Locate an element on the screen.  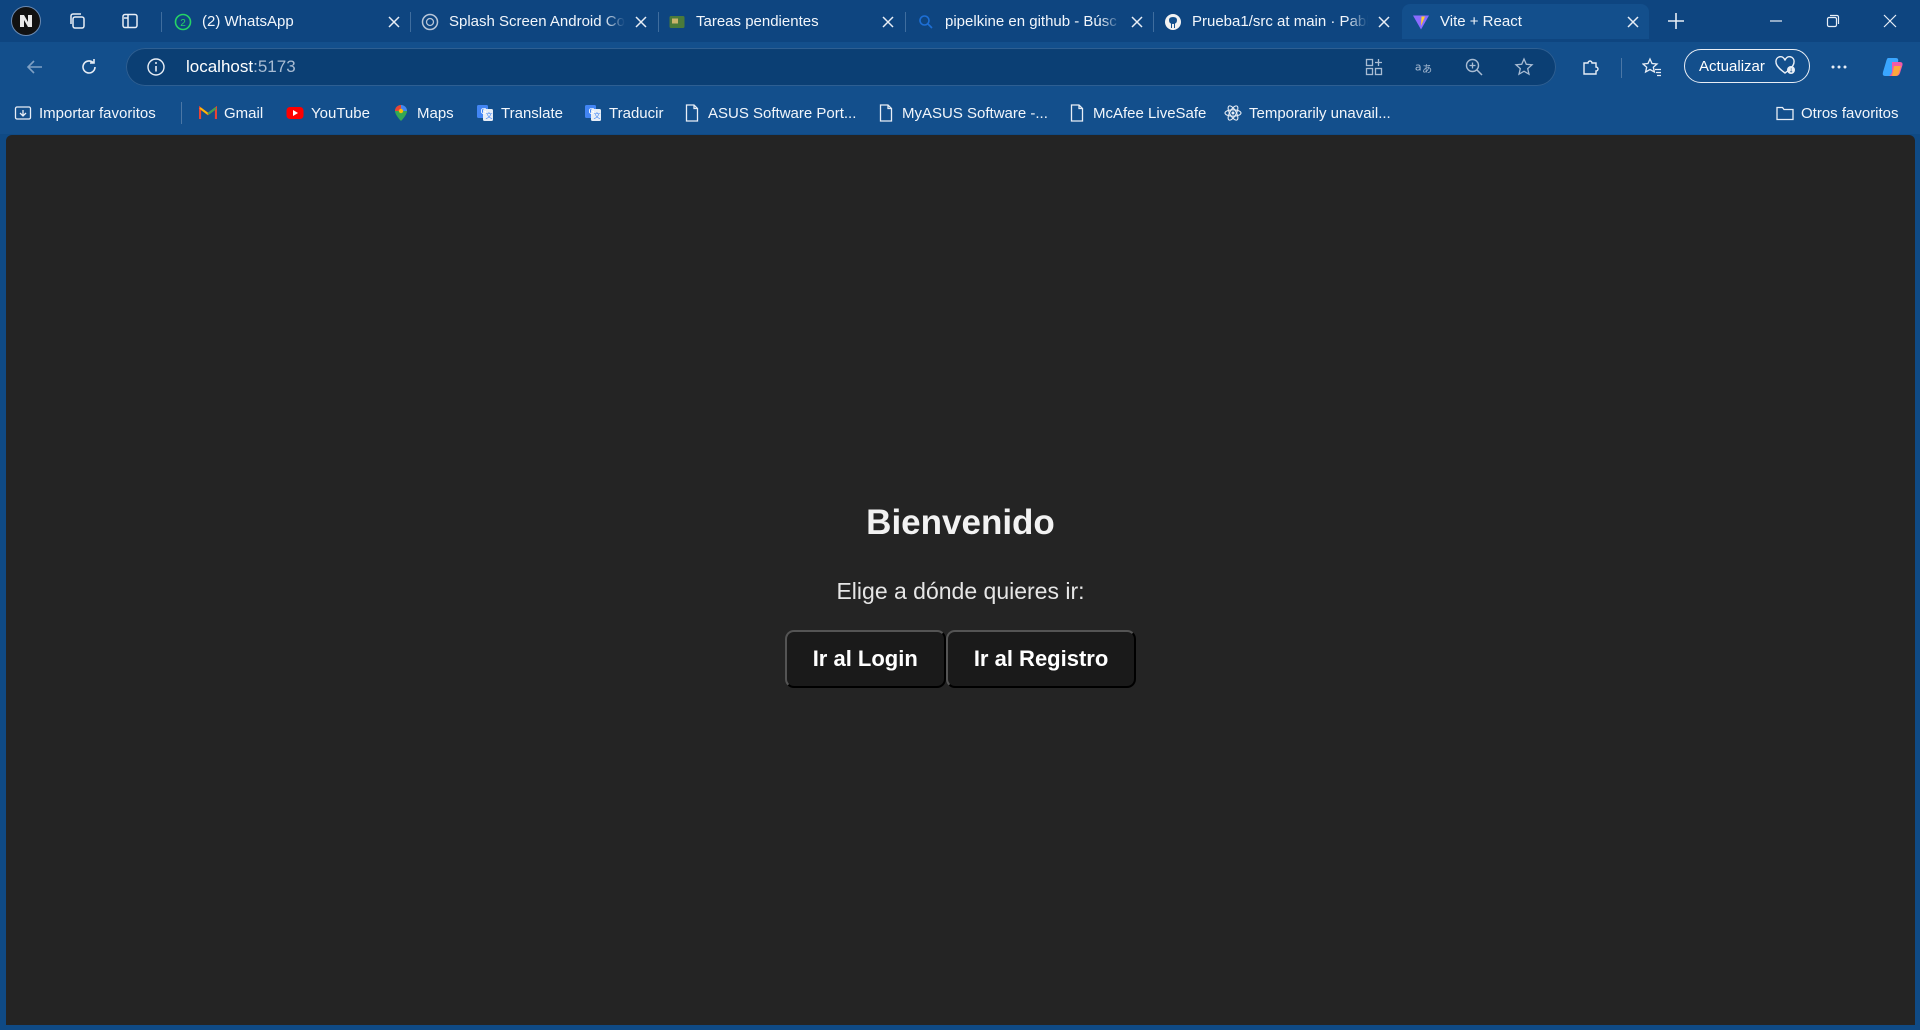
copilot-icon is located at coordinates (1892, 67).